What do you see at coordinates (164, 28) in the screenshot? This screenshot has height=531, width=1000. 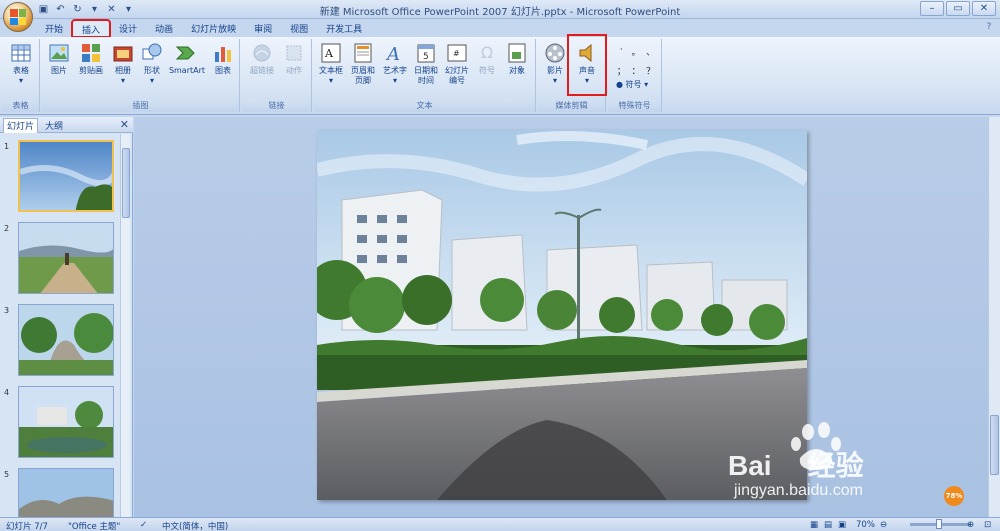 I see `tab-animations: 动画` at bounding box center [164, 28].